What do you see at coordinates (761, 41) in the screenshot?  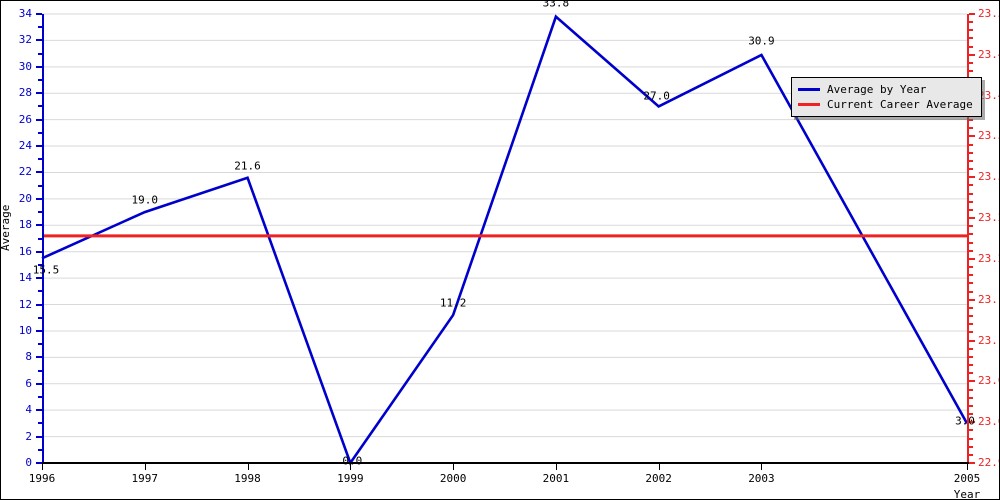 I see `data-point-label: 30.9` at bounding box center [761, 41].